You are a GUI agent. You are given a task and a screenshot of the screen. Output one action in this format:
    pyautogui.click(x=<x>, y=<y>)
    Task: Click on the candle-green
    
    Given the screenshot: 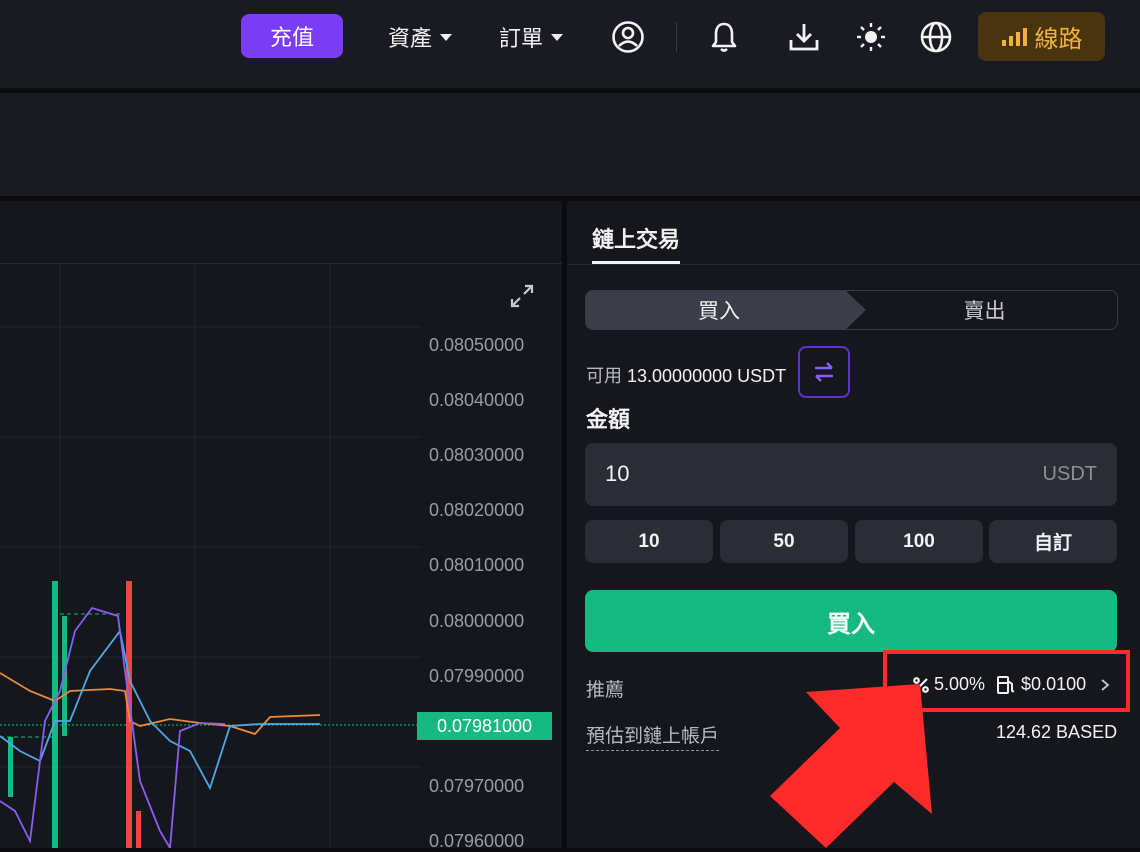 What is the action you would take?
    pyautogui.click(x=55, y=714)
    